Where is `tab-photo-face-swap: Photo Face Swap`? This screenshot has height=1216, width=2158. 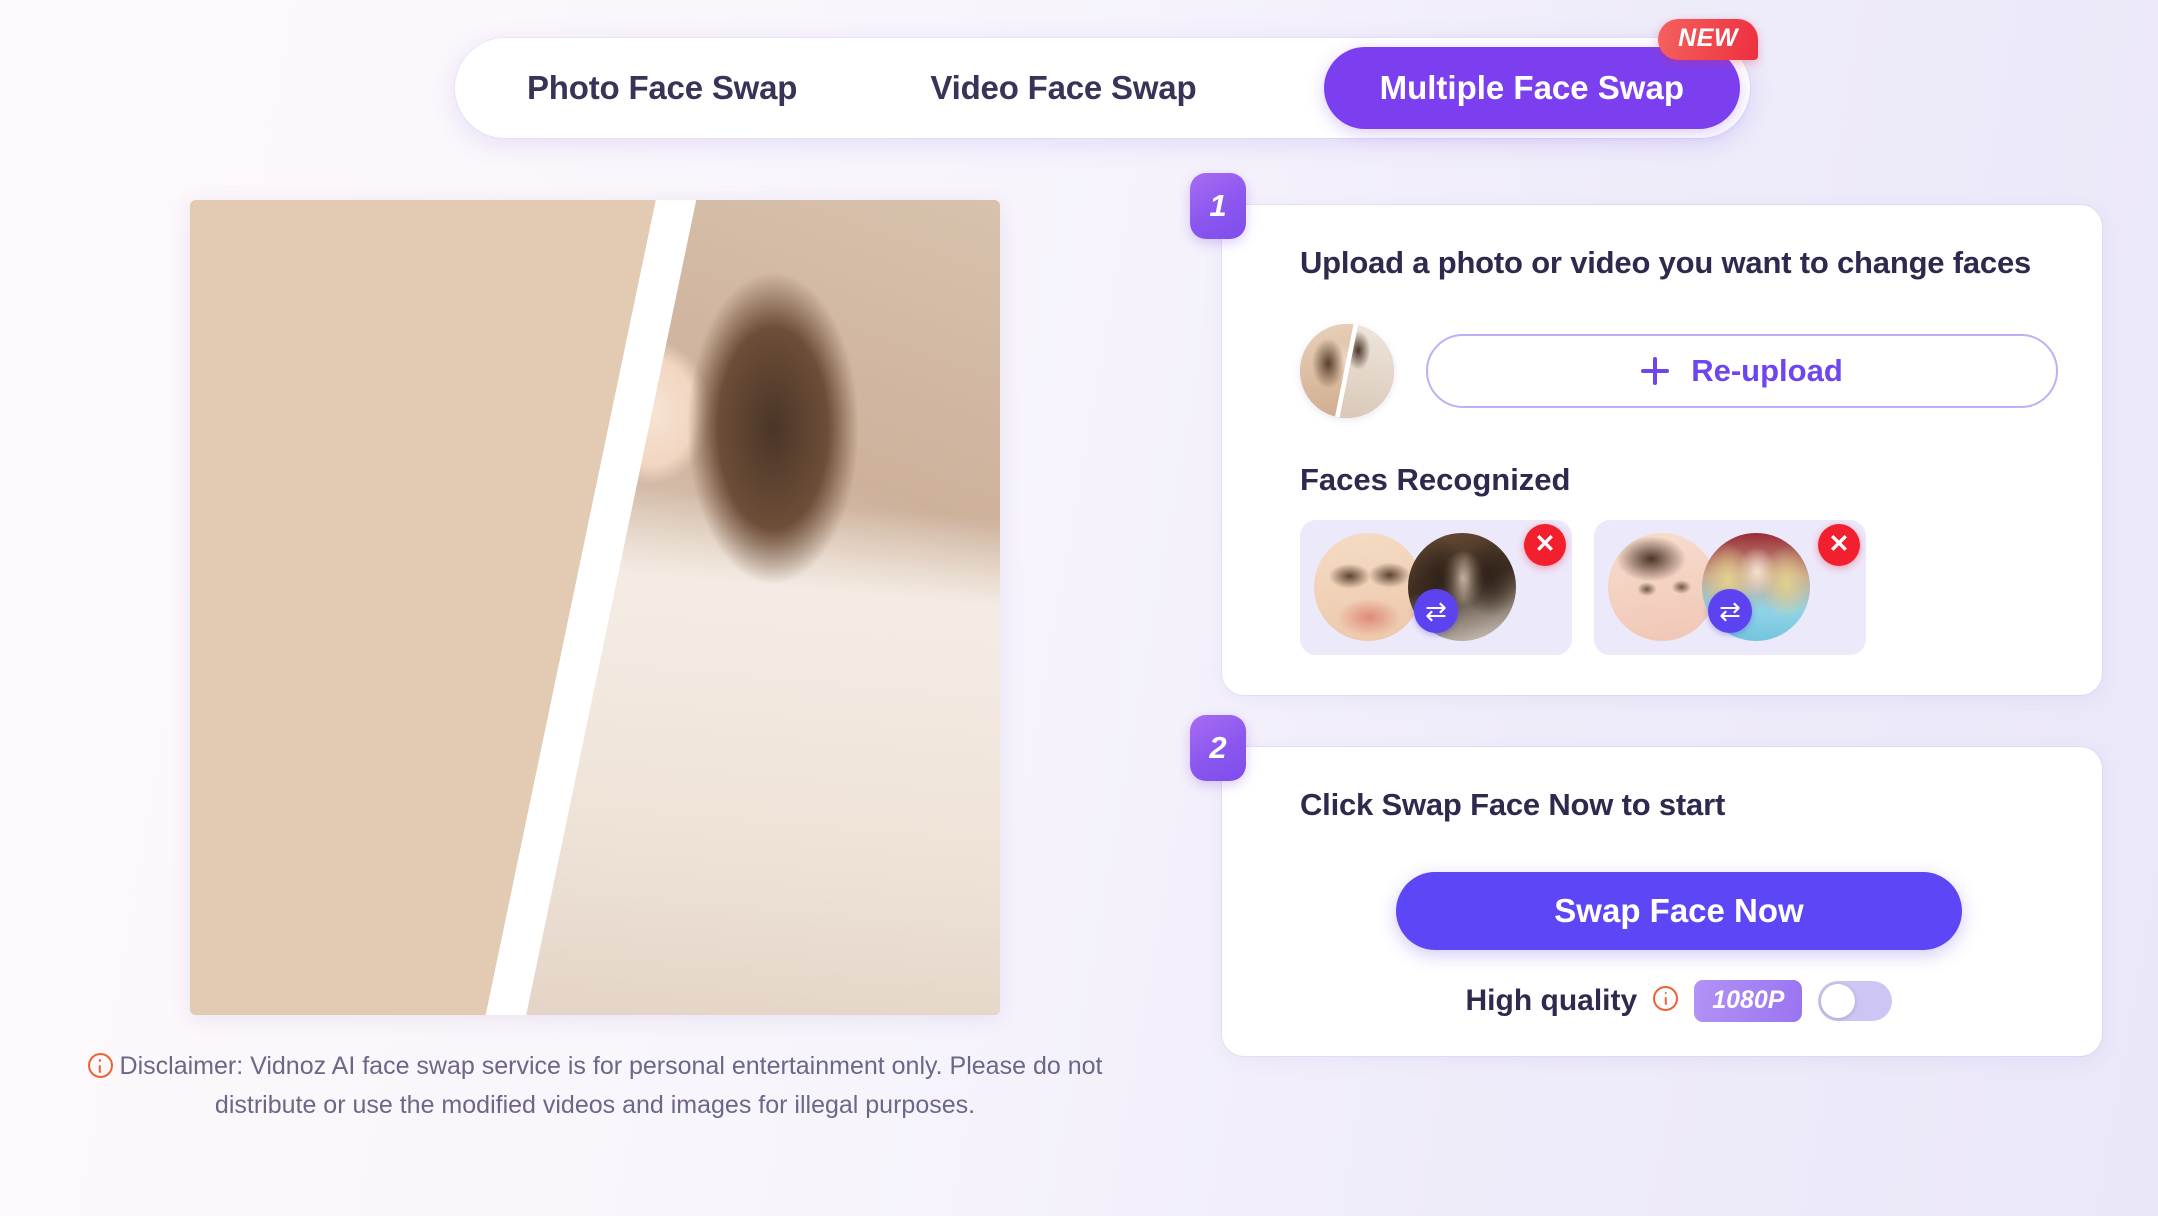
tab-photo-face-swap: Photo Face Swap is located at coordinates (626, 88).